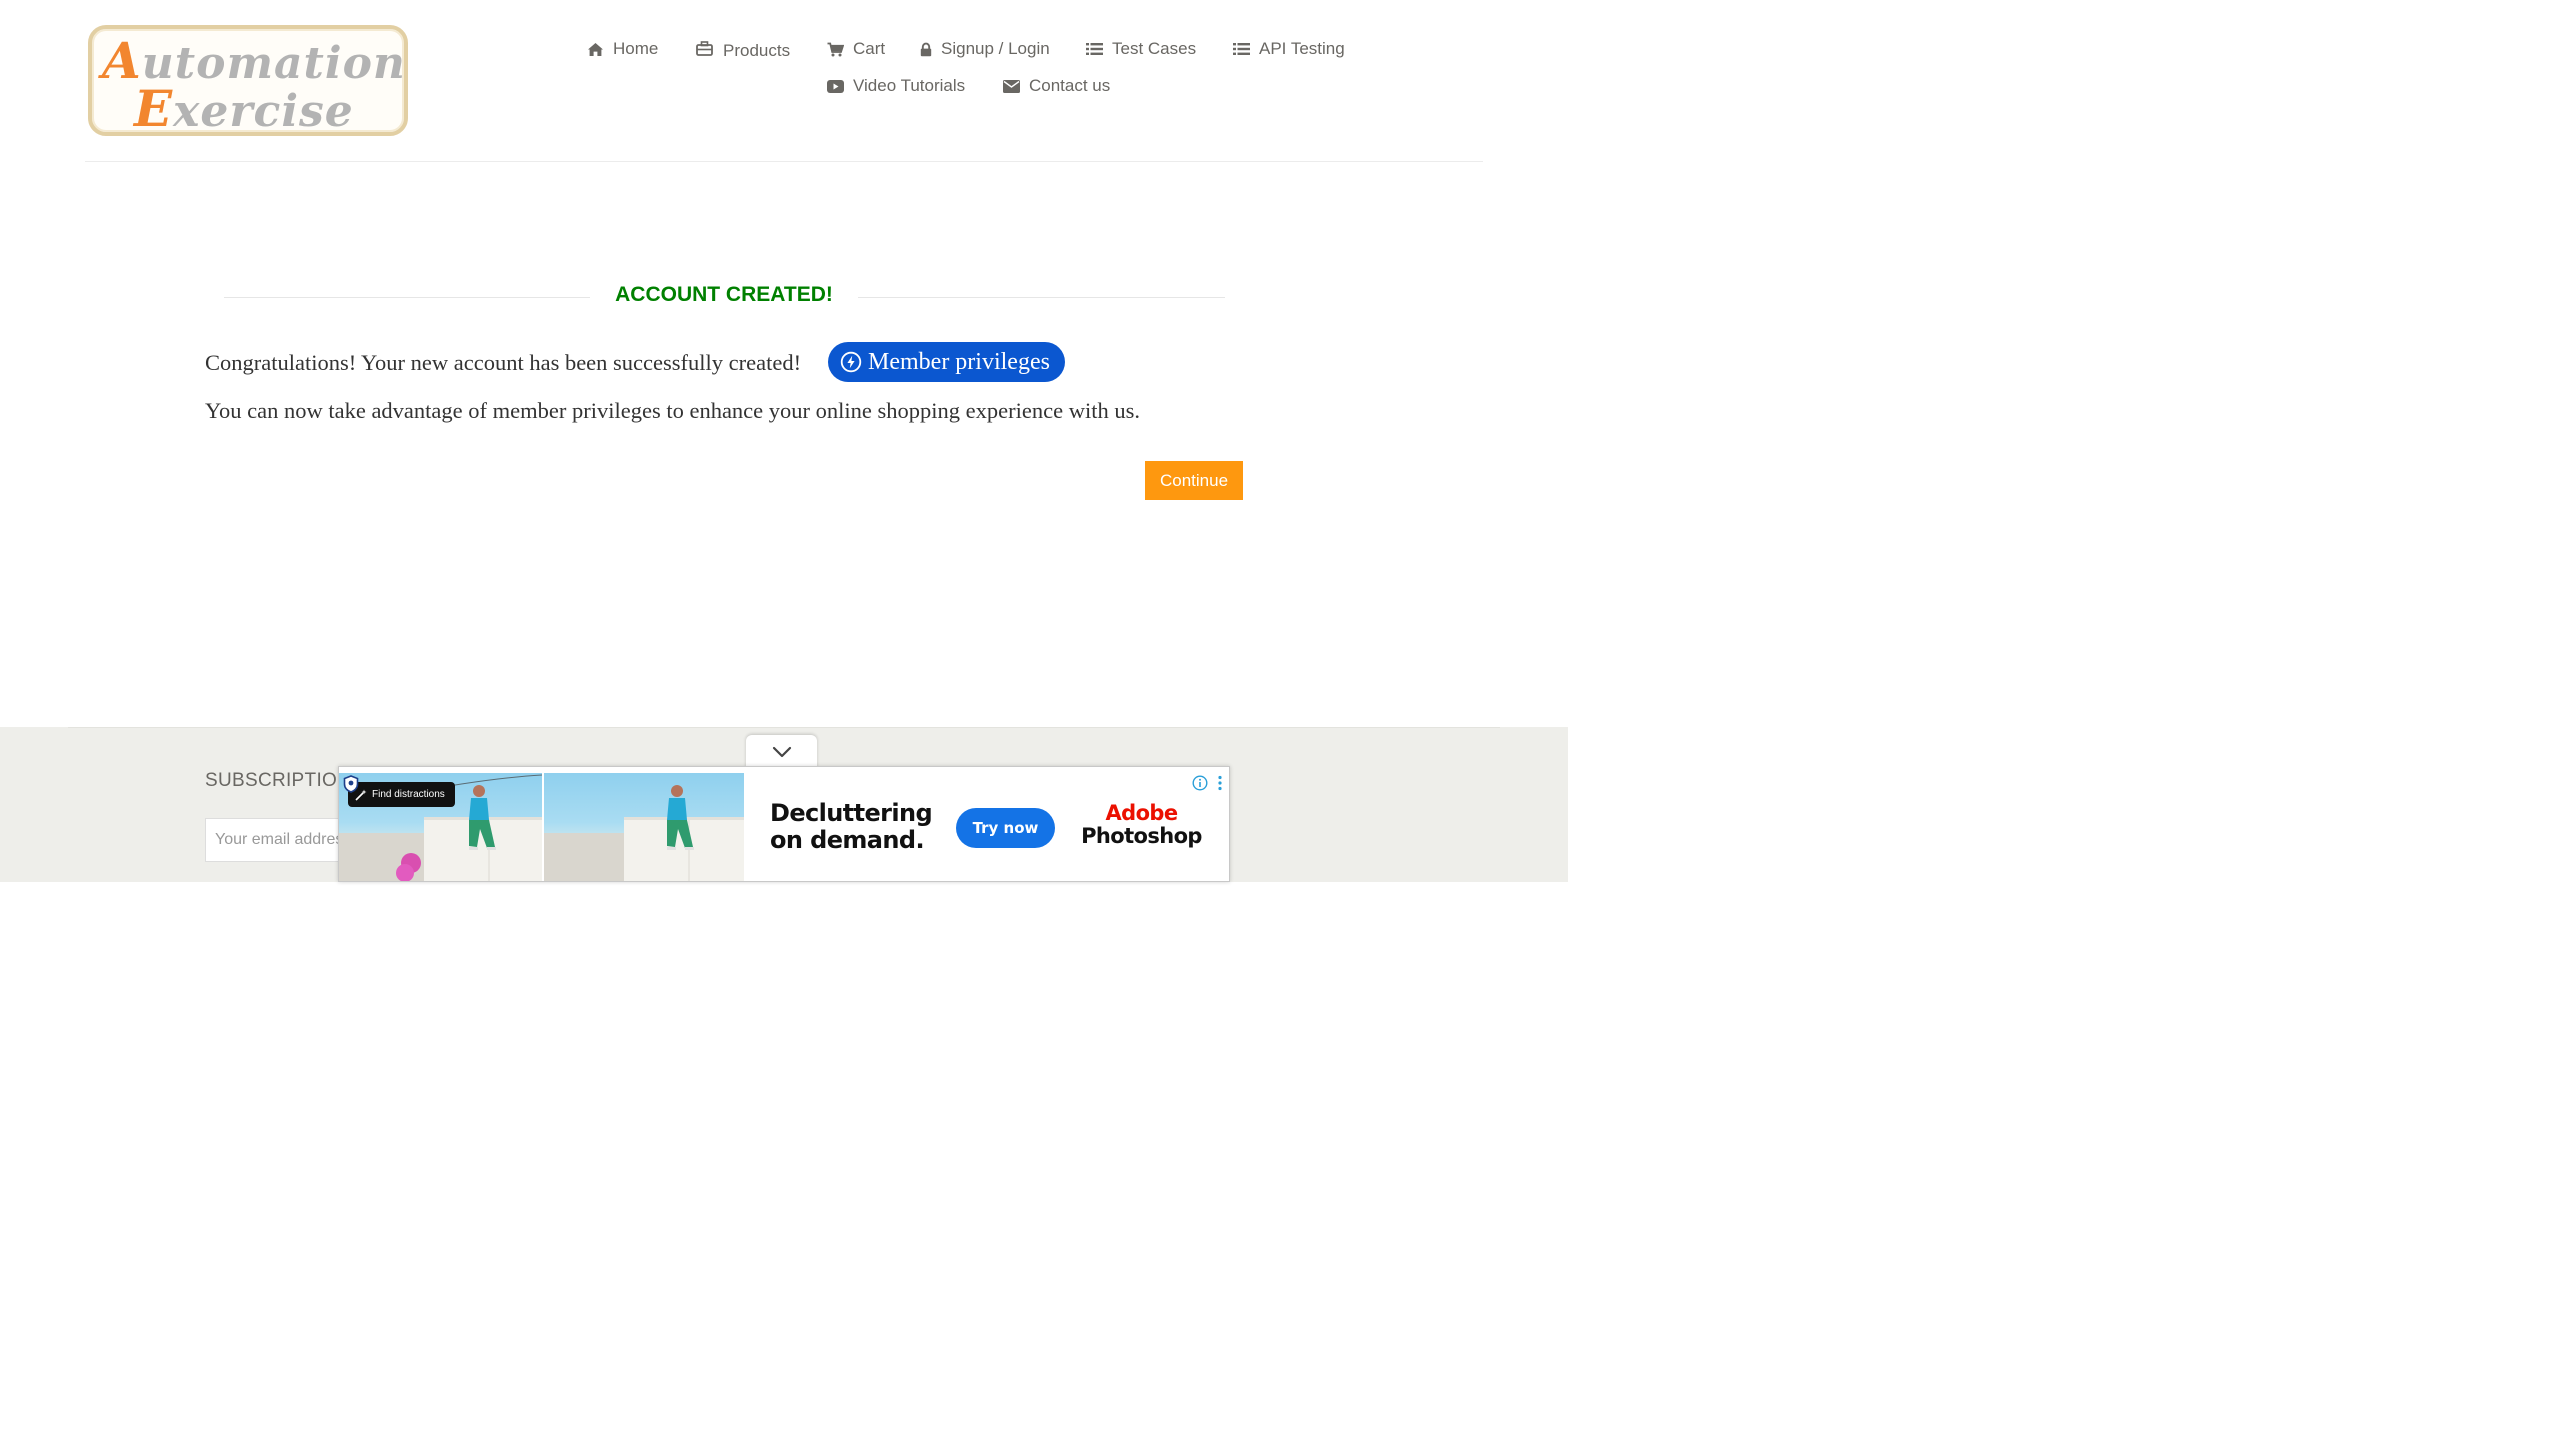 This screenshot has height=1440, width=2560. I want to click on find-distractions-label: Find distractions, so click(408, 794).